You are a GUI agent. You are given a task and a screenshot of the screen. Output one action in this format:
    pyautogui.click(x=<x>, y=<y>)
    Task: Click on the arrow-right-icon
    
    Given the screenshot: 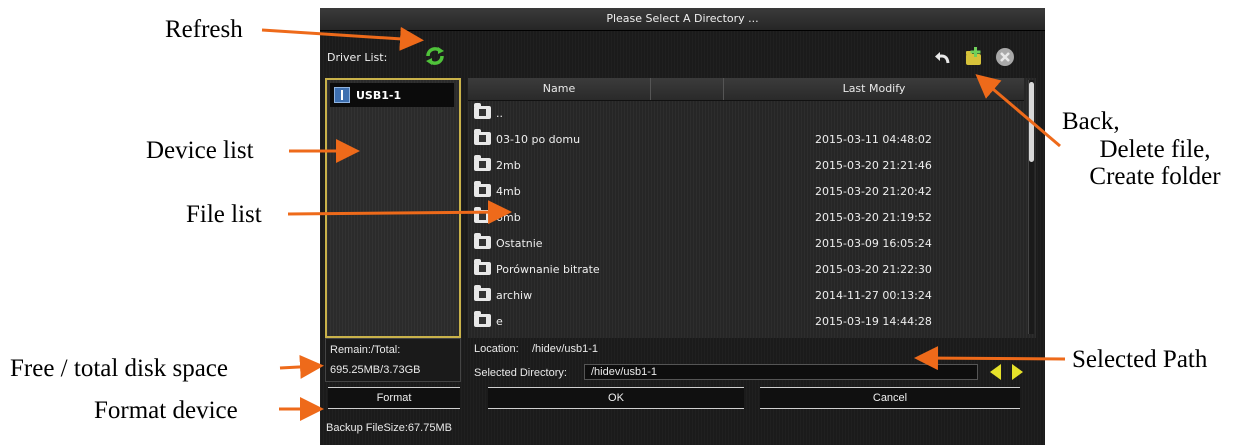 What is the action you would take?
    pyautogui.click(x=1017, y=372)
    